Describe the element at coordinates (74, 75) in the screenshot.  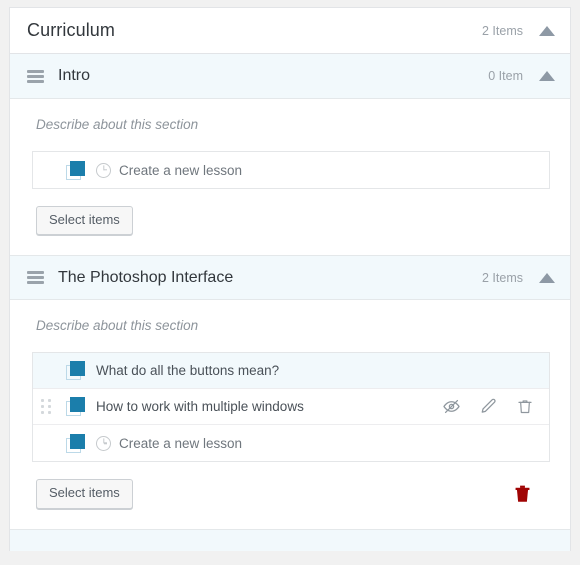
I see `section-title: Intro` at that location.